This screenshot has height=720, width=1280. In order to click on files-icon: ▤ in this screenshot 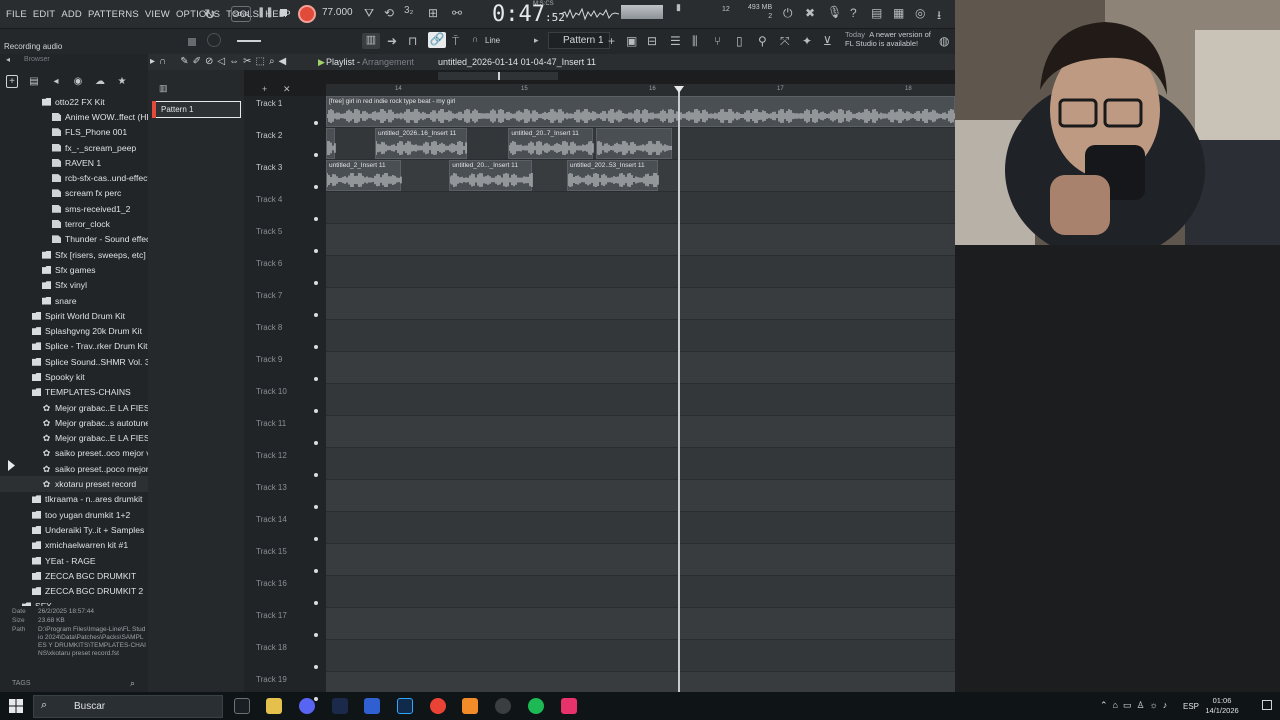, I will do `click(34, 81)`.